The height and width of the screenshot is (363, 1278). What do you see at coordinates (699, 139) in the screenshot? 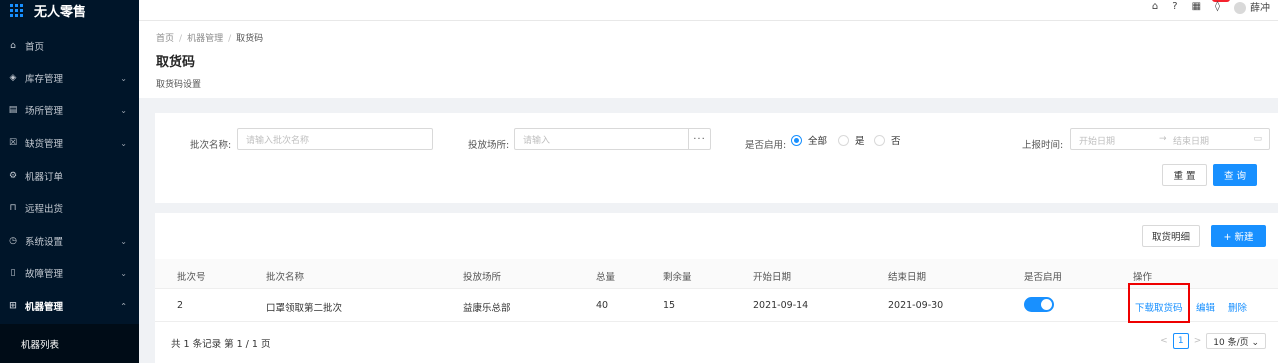
I see `more-icon: ···` at bounding box center [699, 139].